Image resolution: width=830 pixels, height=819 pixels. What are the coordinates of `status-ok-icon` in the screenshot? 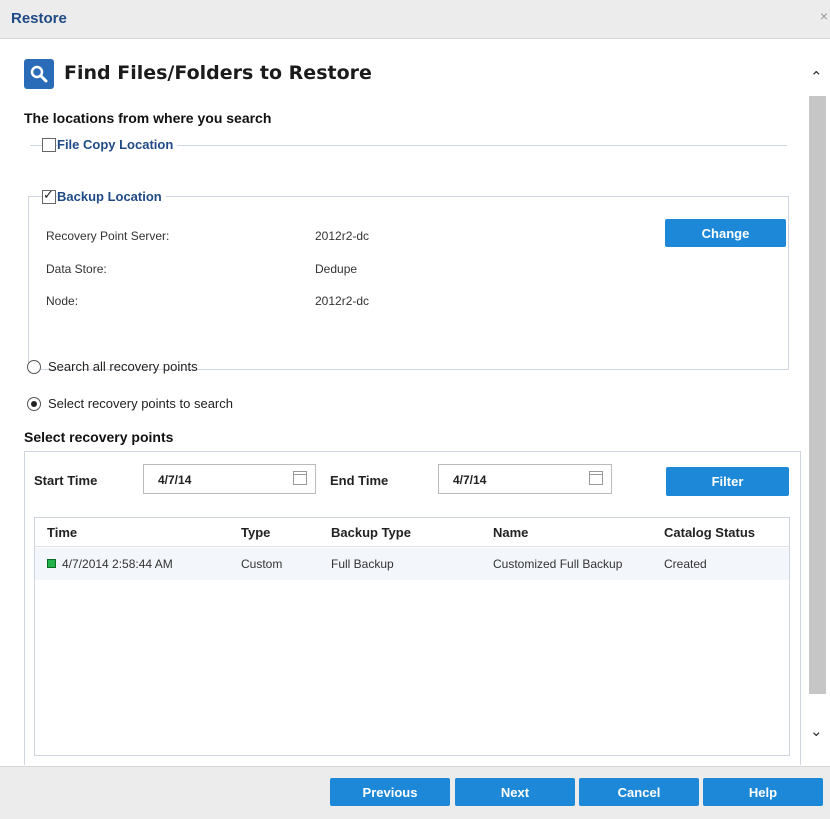 It's located at (51, 563).